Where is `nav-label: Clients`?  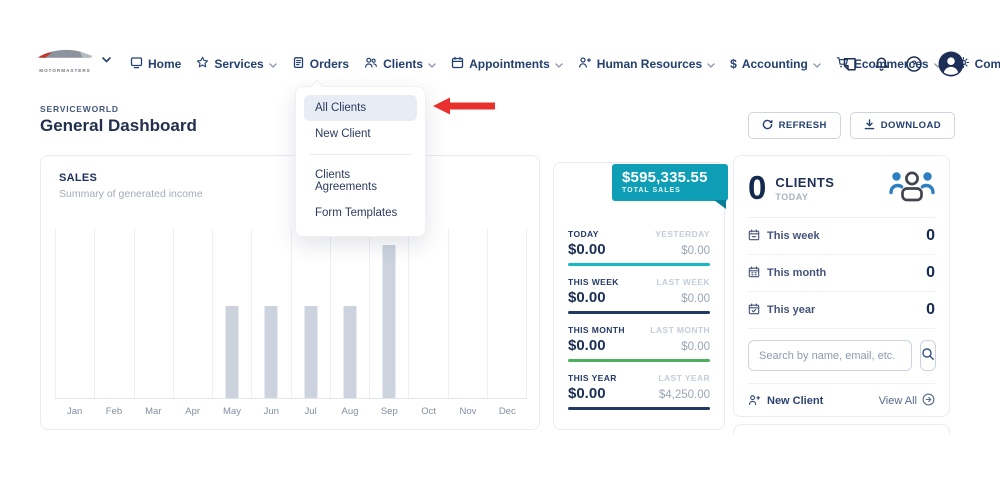
nav-label: Clients is located at coordinates (403, 64).